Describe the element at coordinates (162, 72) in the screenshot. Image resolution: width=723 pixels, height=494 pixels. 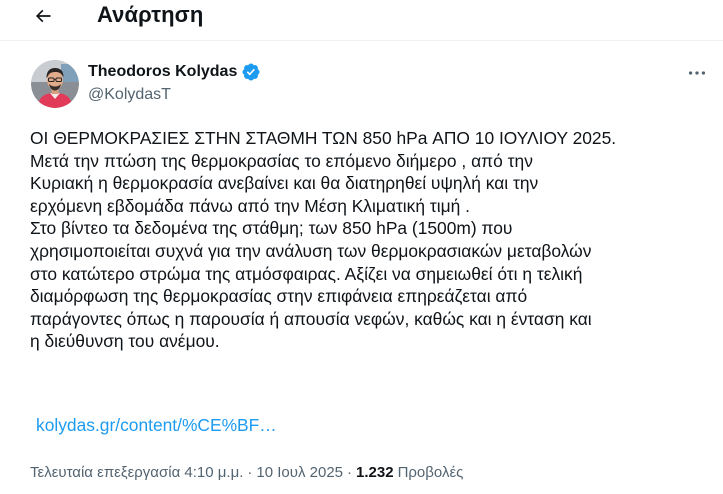
I see `author-name: Theodoros Kolydas` at that location.